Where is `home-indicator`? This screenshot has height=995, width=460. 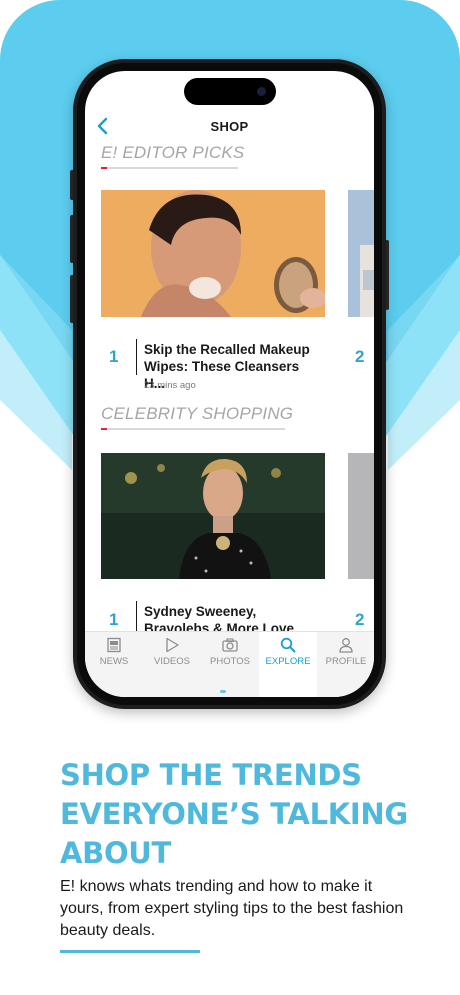
home-indicator is located at coordinates (223, 691).